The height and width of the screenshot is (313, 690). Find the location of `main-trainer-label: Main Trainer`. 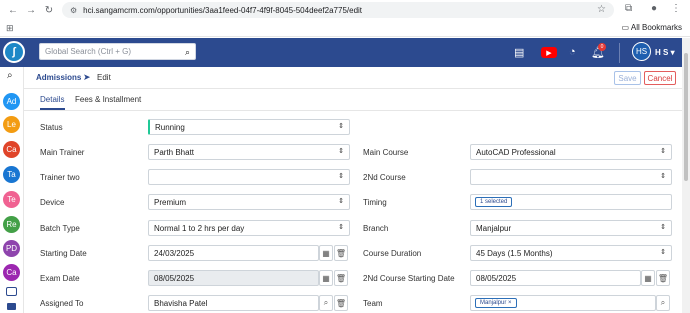

main-trainer-label: Main Trainer is located at coordinates (62, 152).